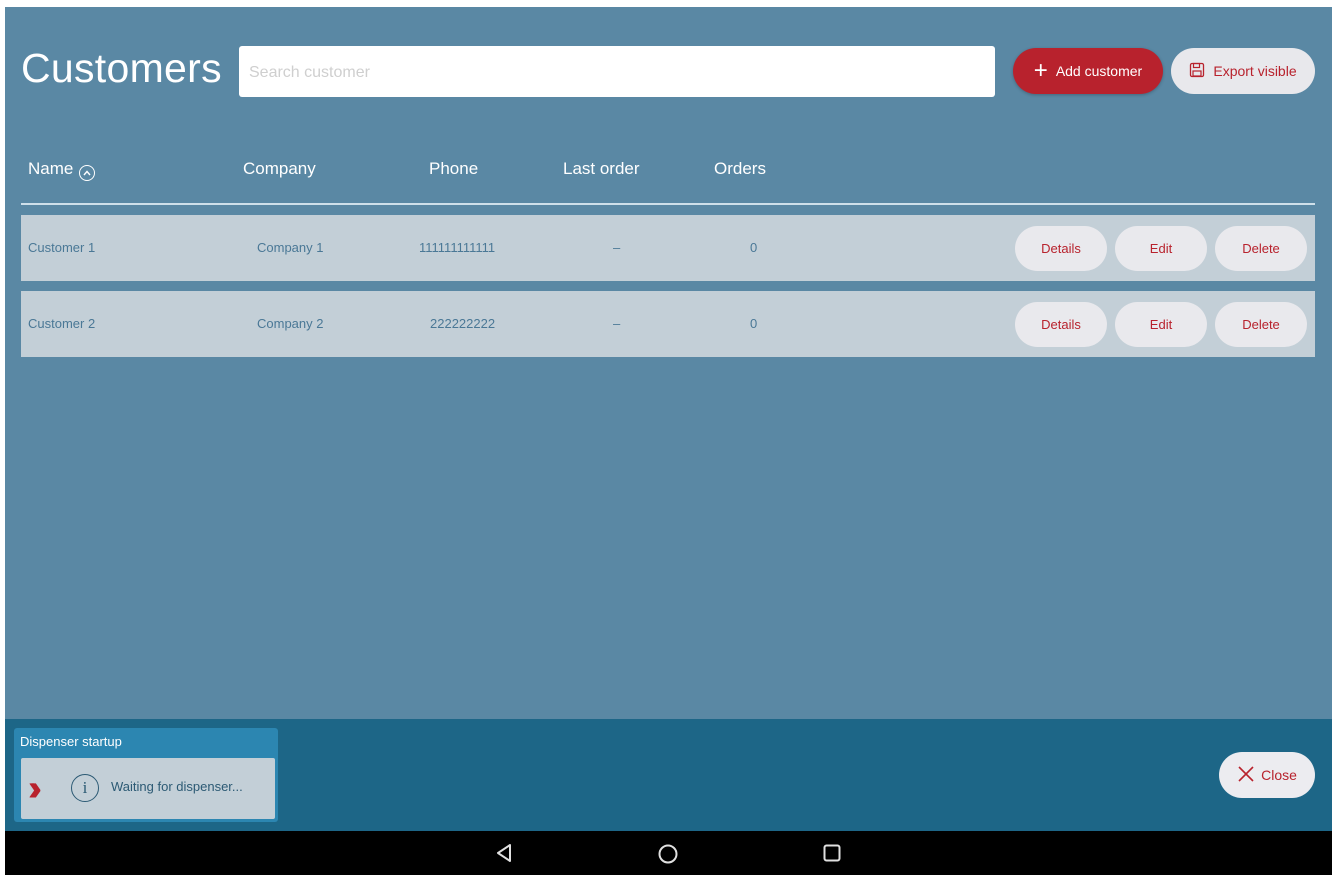 This screenshot has height=880, width=1338. I want to click on double-chevron-right-icon: ››, so click(35, 787).